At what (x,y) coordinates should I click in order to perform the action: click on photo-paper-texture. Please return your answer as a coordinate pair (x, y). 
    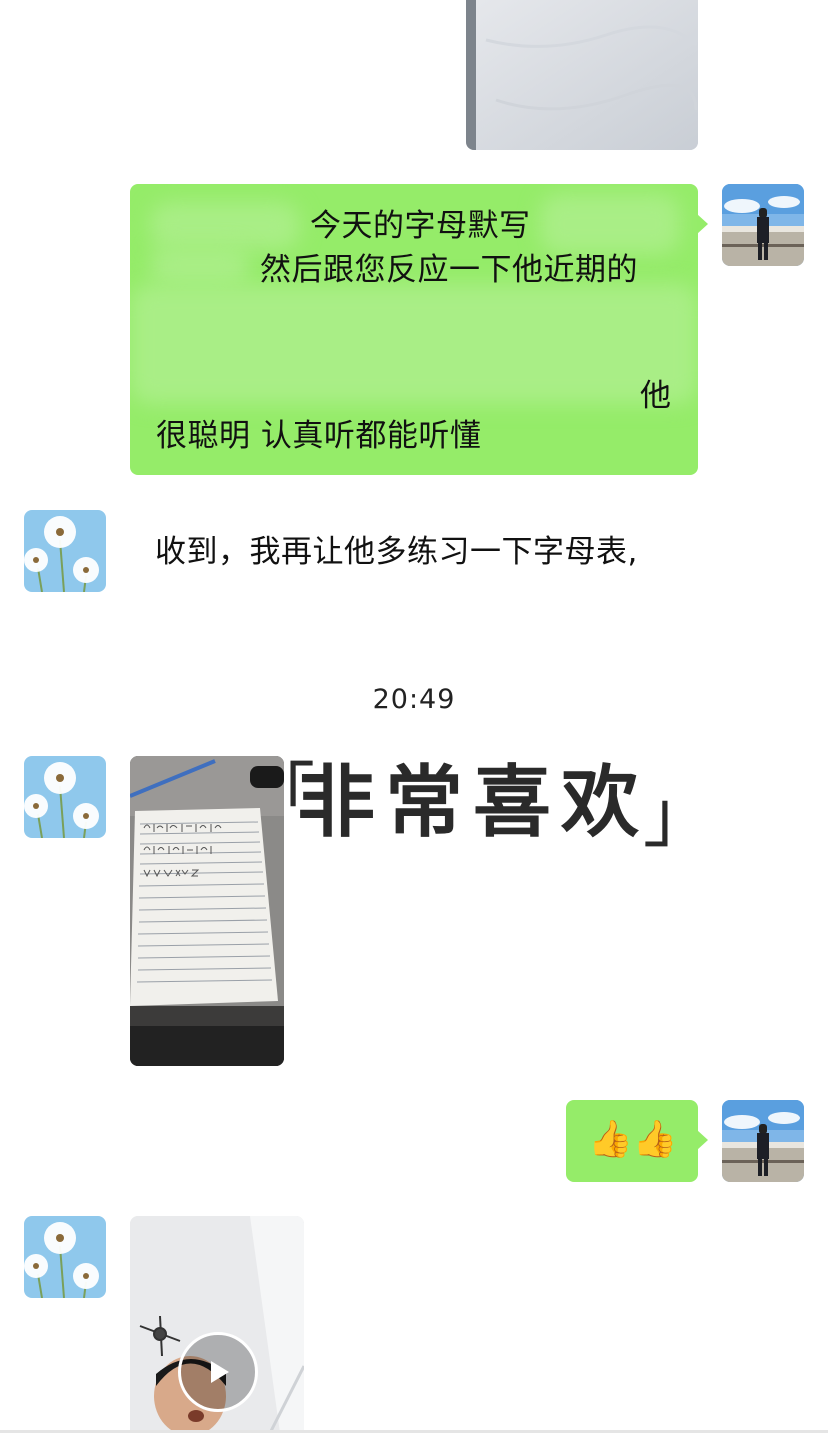
    Looking at the image, I should click on (582, 75).